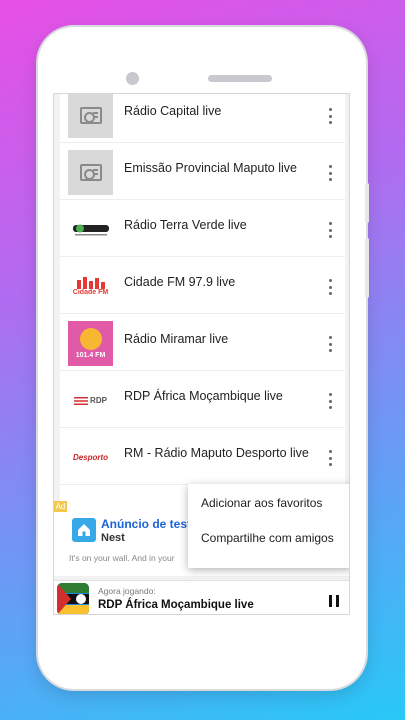  What do you see at coordinates (334, 601) in the screenshot?
I see `pause-icon` at bounding box center [334, 601].